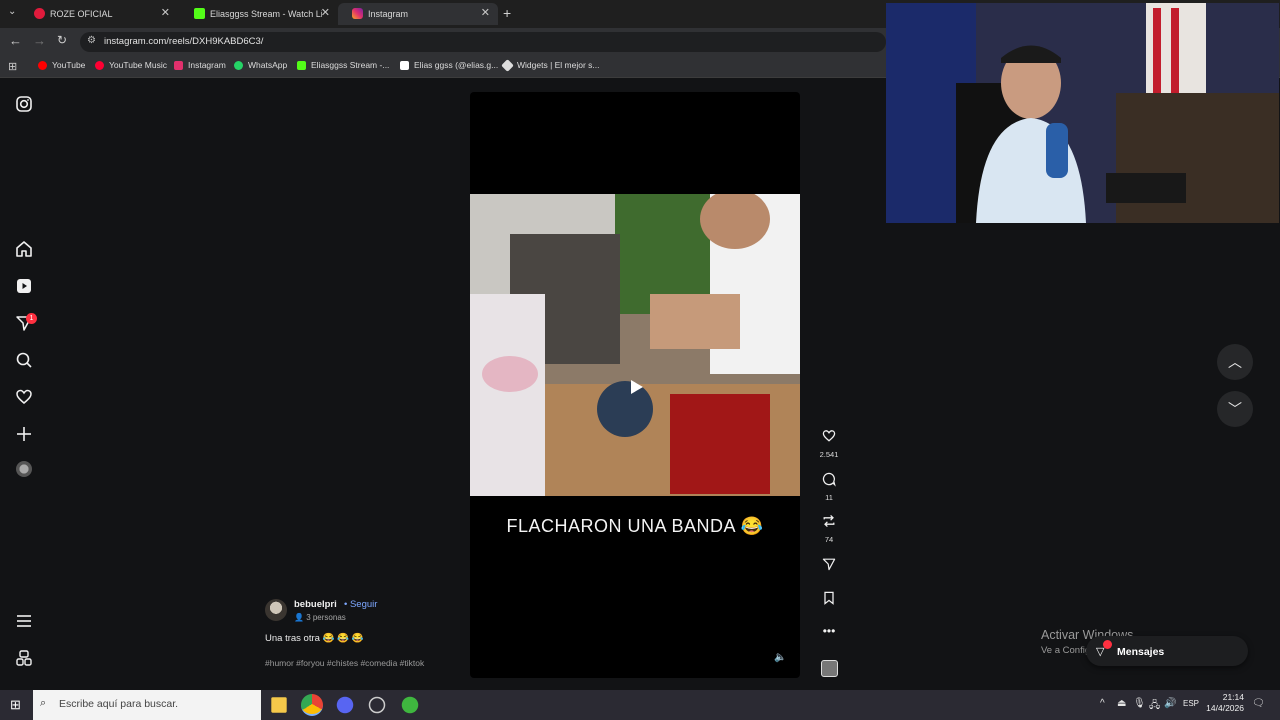 Image resolution: width=1280 pixels, height=720 pixels. Describe the element at coordinates (1141, 652) in the screenshot. I see `messages-label: Mensajes` at that location.